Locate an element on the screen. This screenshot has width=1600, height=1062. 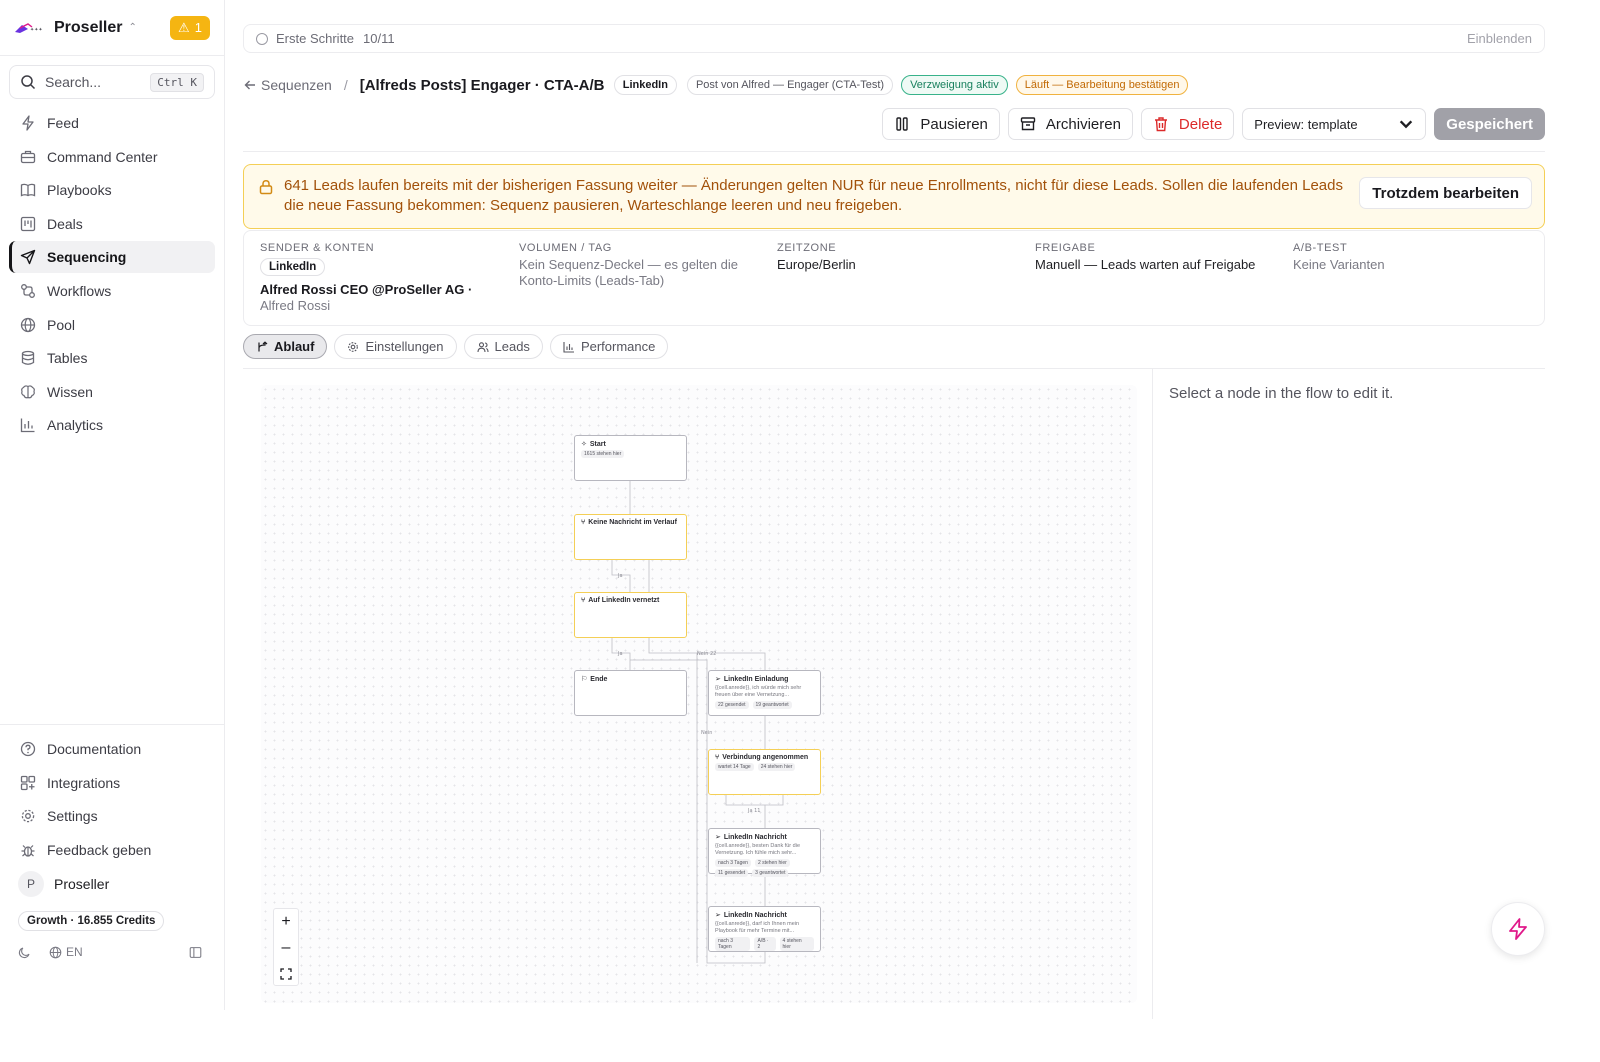
save-button: Gespeichert is located at coordinates (1489, 124).